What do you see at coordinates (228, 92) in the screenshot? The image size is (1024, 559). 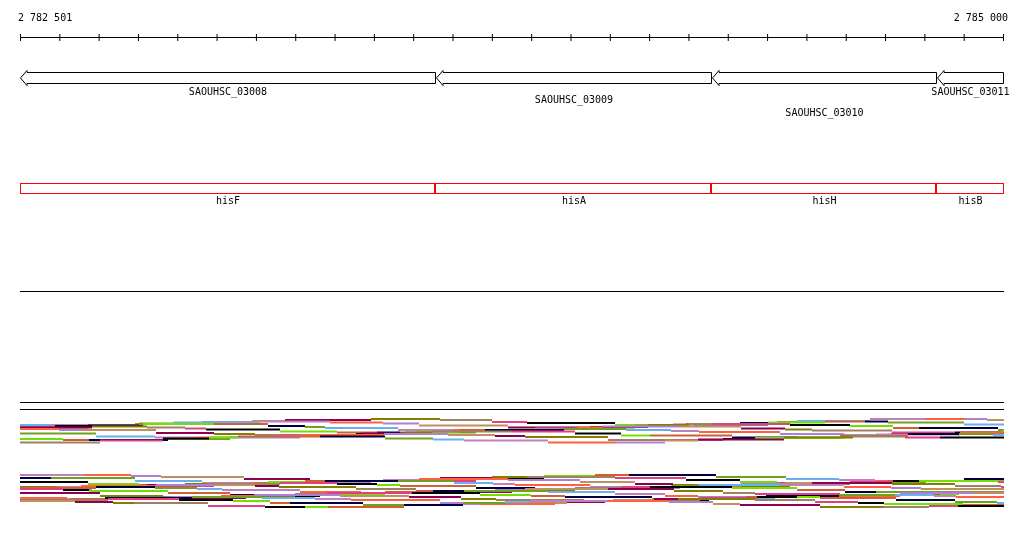 I see `gene-label: SAOUHSC_03008` at bounding box center [228, 92].